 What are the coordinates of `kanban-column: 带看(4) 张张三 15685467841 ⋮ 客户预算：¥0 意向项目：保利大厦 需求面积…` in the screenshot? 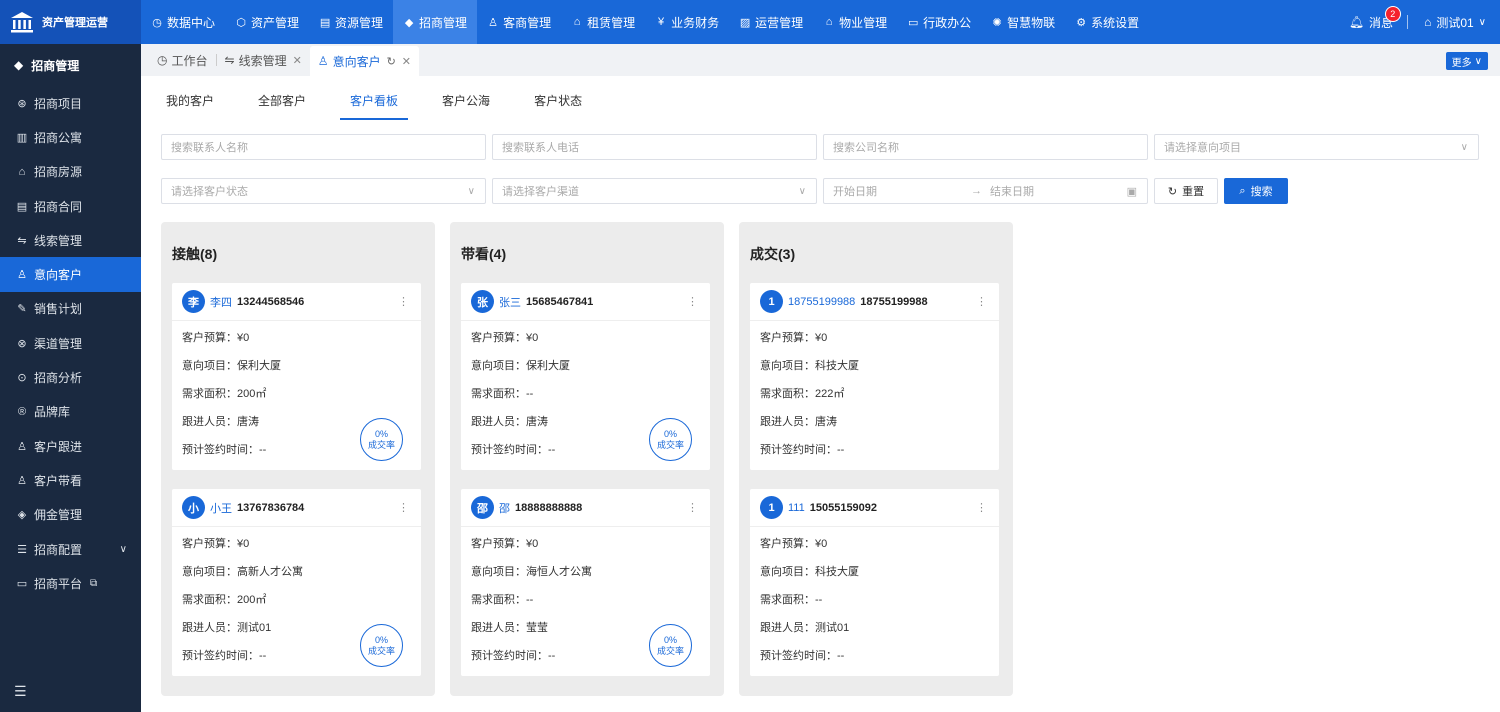 It's located at (587, 459).